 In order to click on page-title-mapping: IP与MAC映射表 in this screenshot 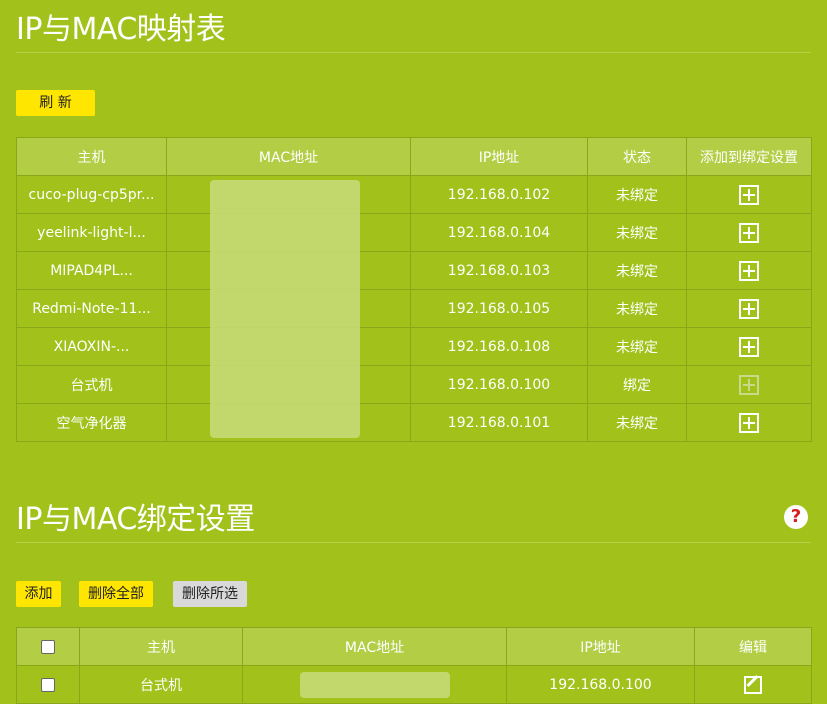, I will do `click(121, 29)`.